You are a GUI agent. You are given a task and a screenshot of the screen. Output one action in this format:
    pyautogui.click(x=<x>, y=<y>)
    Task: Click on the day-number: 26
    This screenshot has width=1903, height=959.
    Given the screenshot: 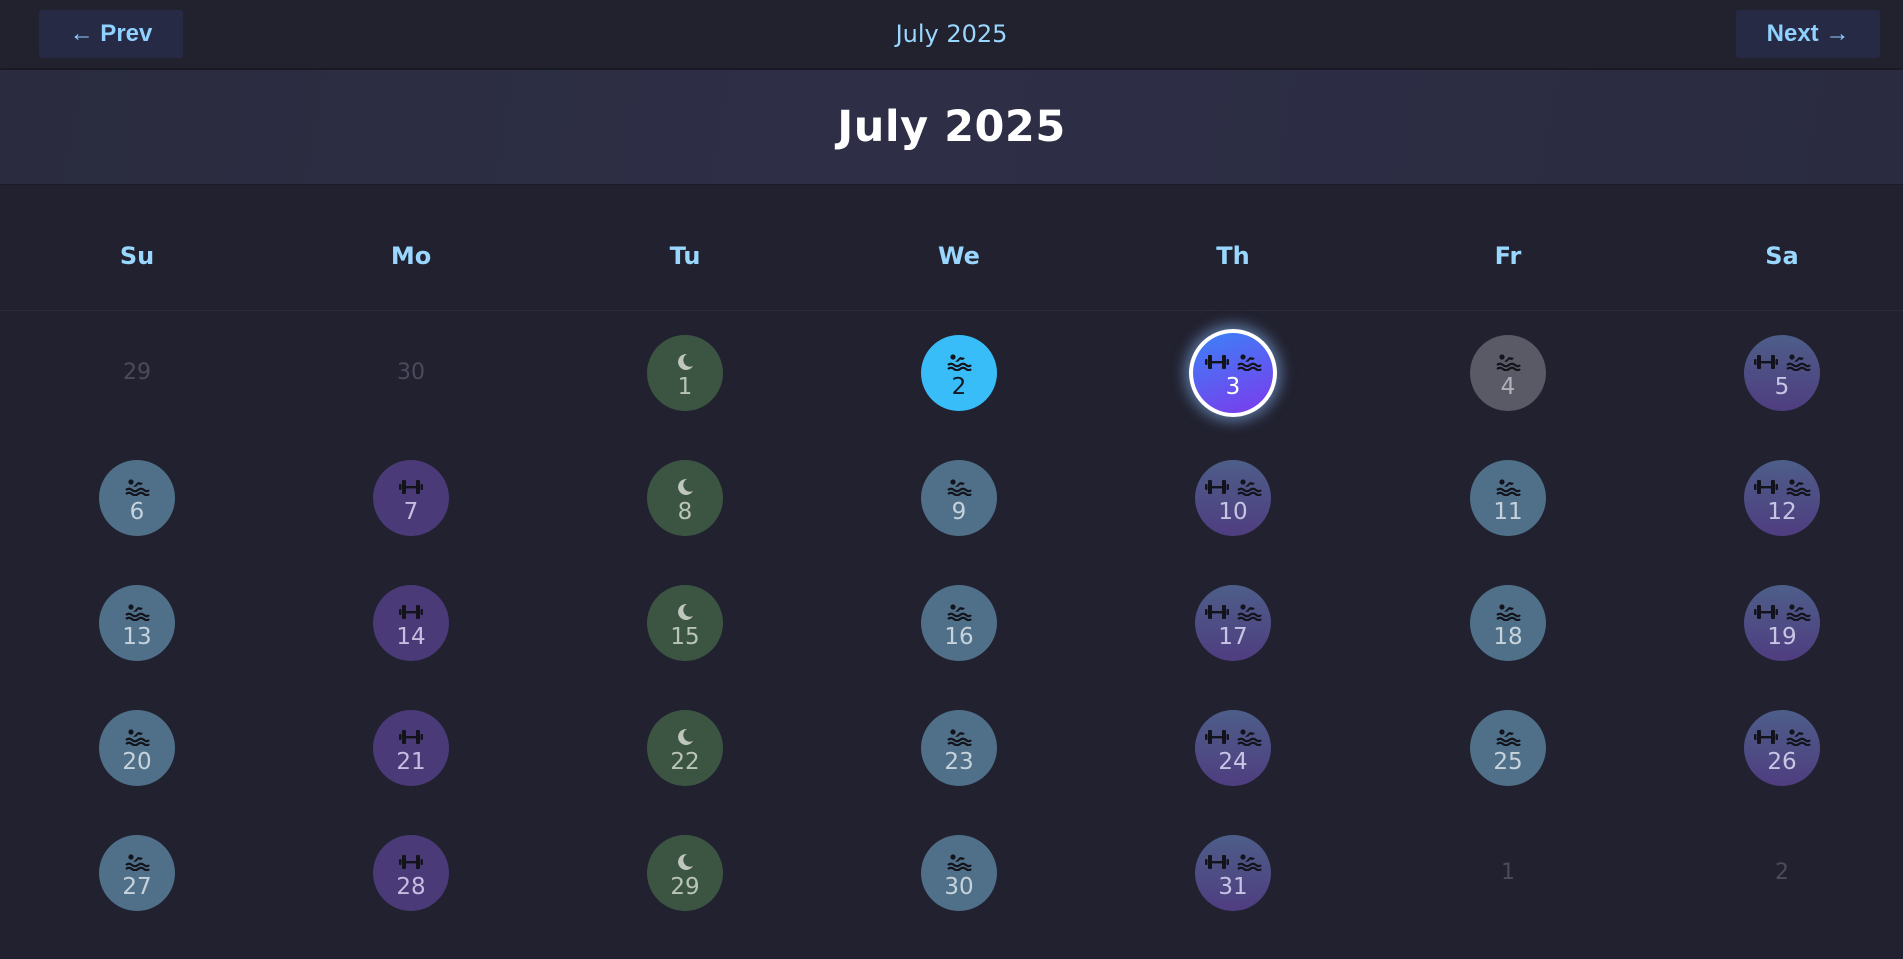 What is the action you would take?
    pyautogui.click(x=1782, y=761)
    